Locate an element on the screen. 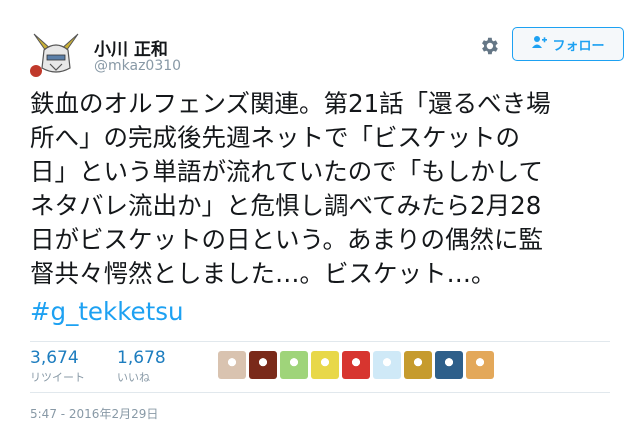  retweet-label: リツイート is located at coordinates (57, 377).